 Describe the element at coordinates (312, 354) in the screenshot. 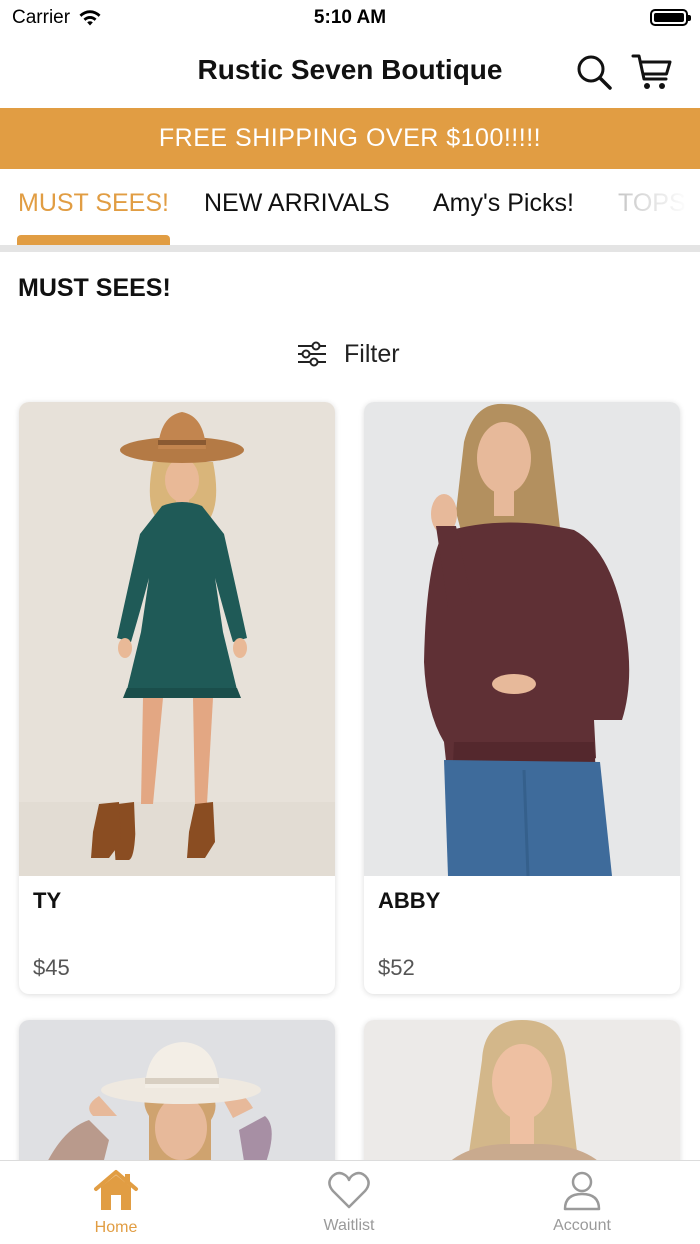

I see `sliders-icon` at that location.